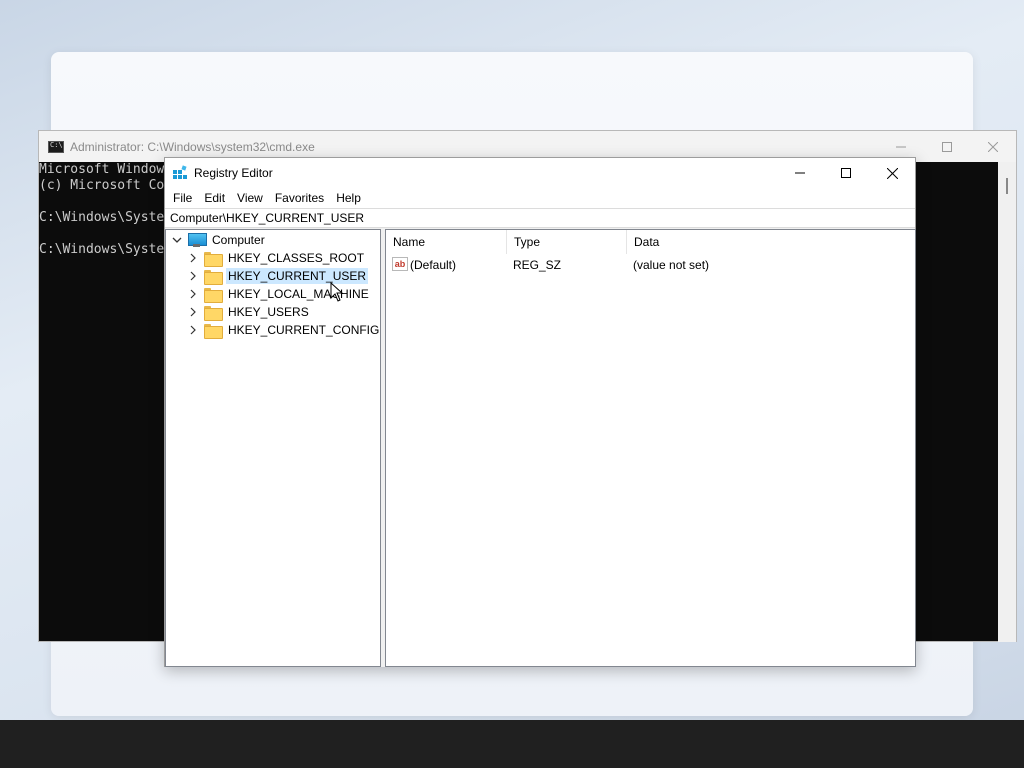  I want to click on tree-item-hkey-current-config: HKEY_CURRENT_CONFIG, so click(284, 330).